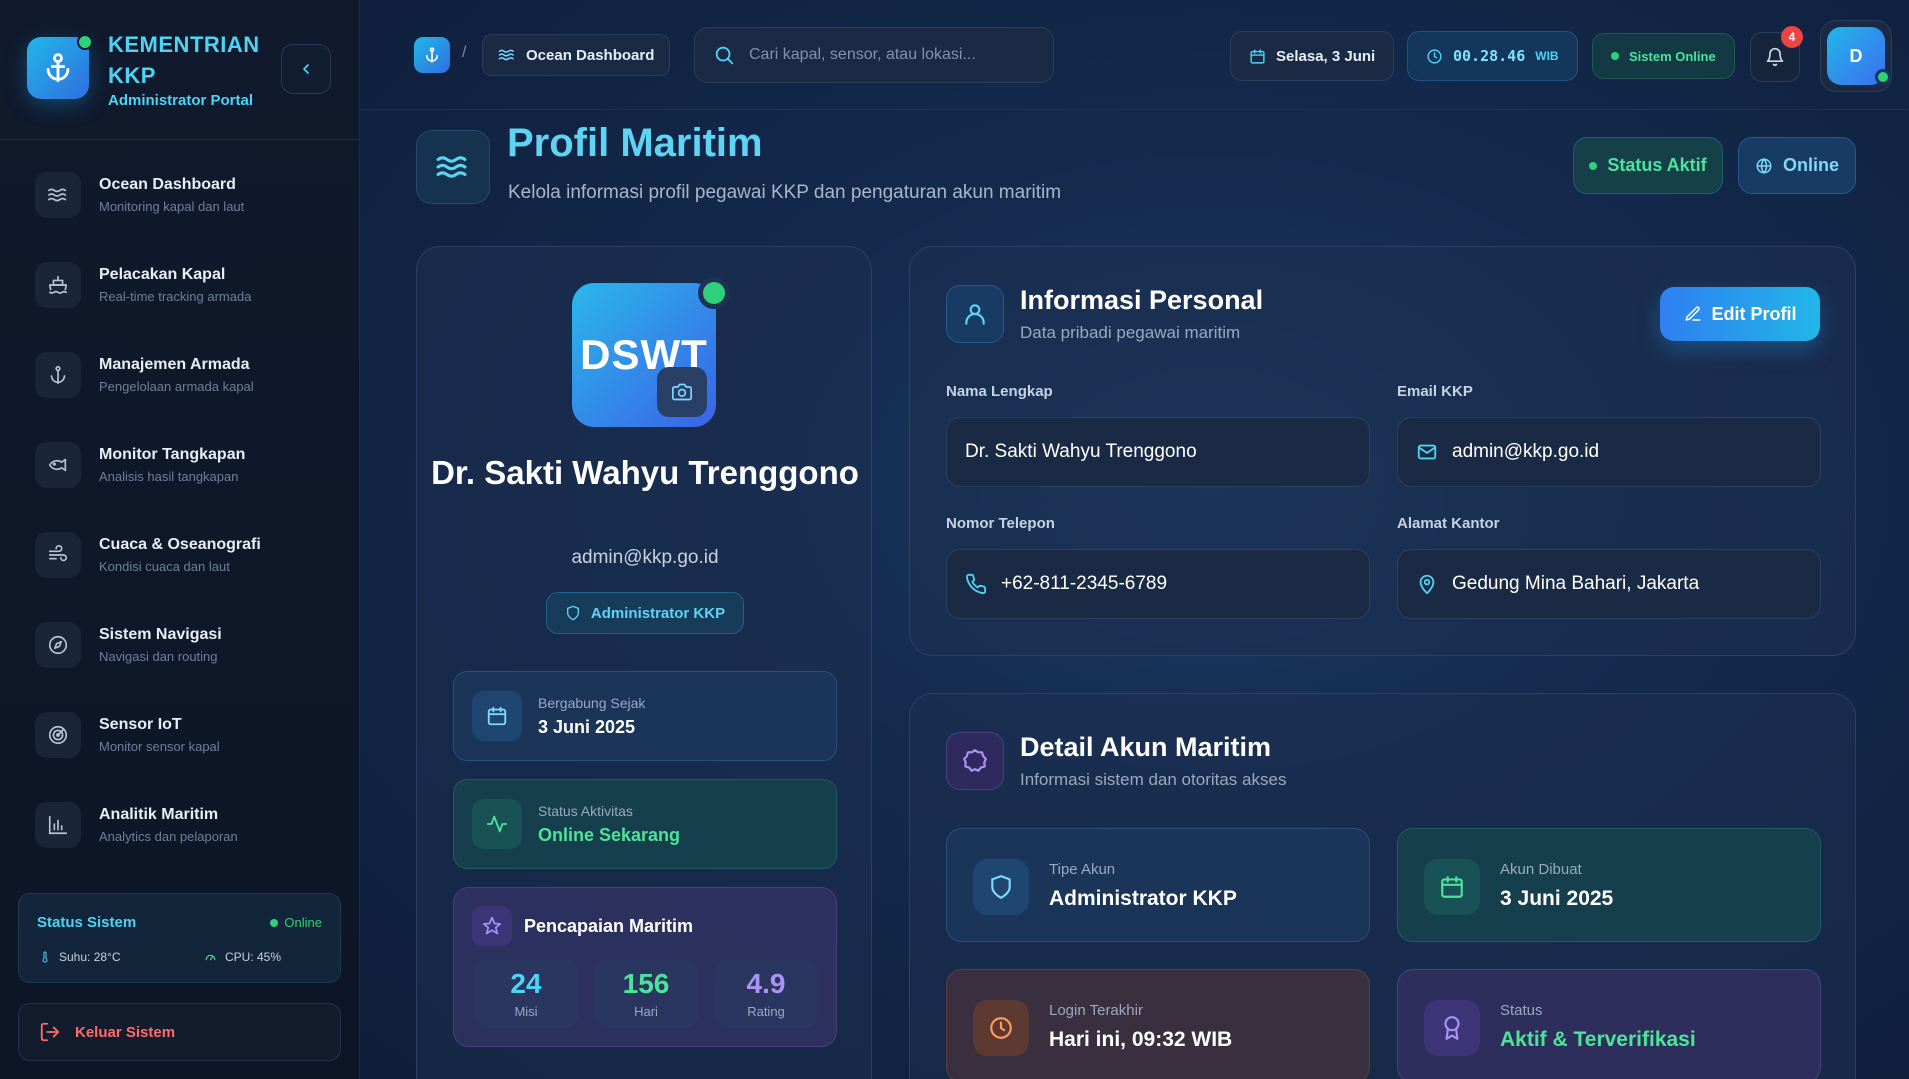  Describe the element at coordinates (179, 938) in the screenshot. I see `system-status-card: Status Sistem Online Suhu: 28°C CPU: 45%` at that location.